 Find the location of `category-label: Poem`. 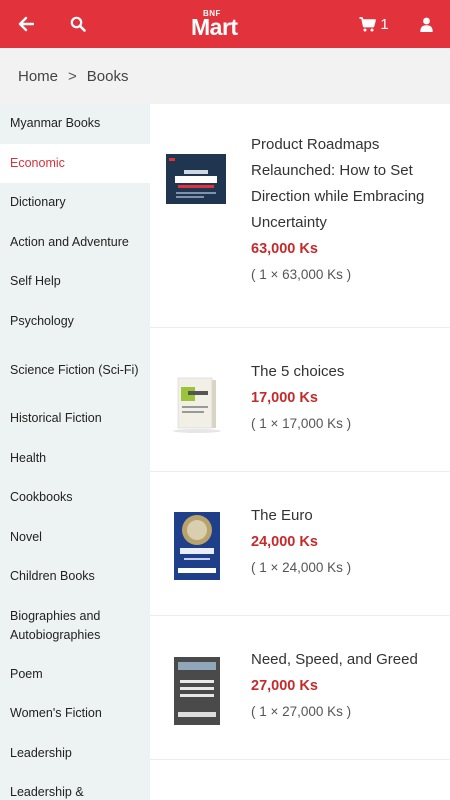

category-label: Poem is located at coordinates (26, 673).